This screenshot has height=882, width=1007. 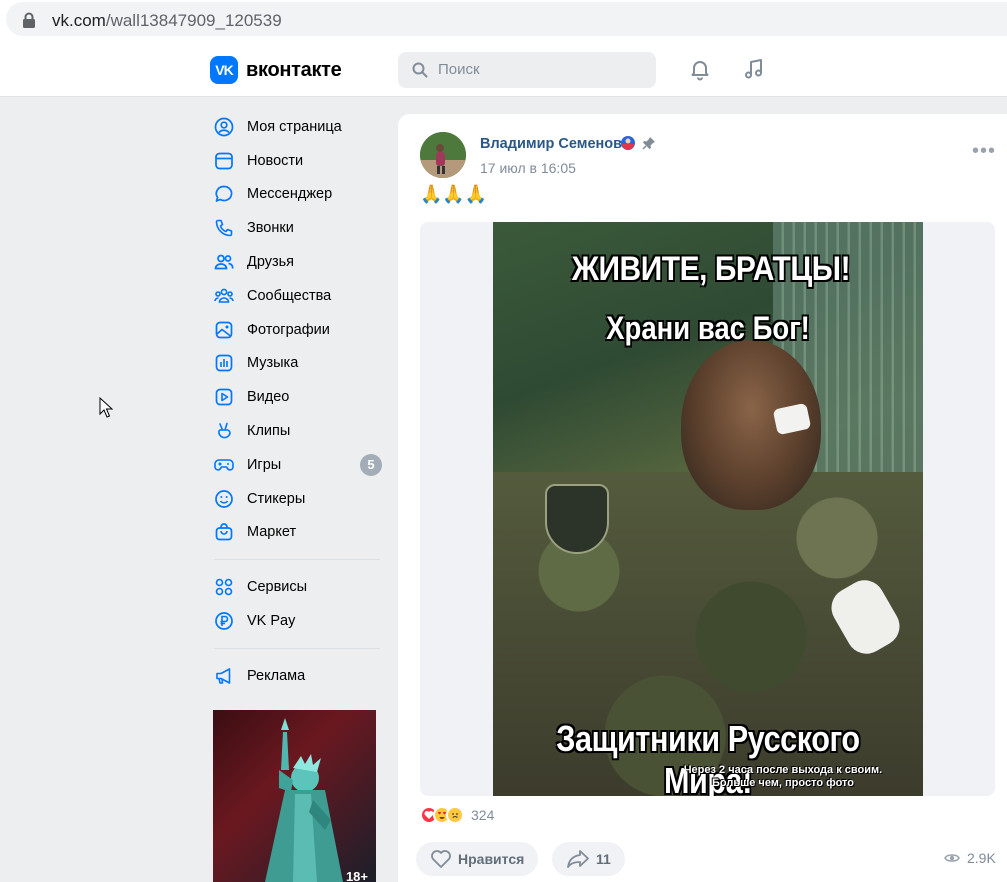 I want to click on news-icon, so click(x=224, y=161).